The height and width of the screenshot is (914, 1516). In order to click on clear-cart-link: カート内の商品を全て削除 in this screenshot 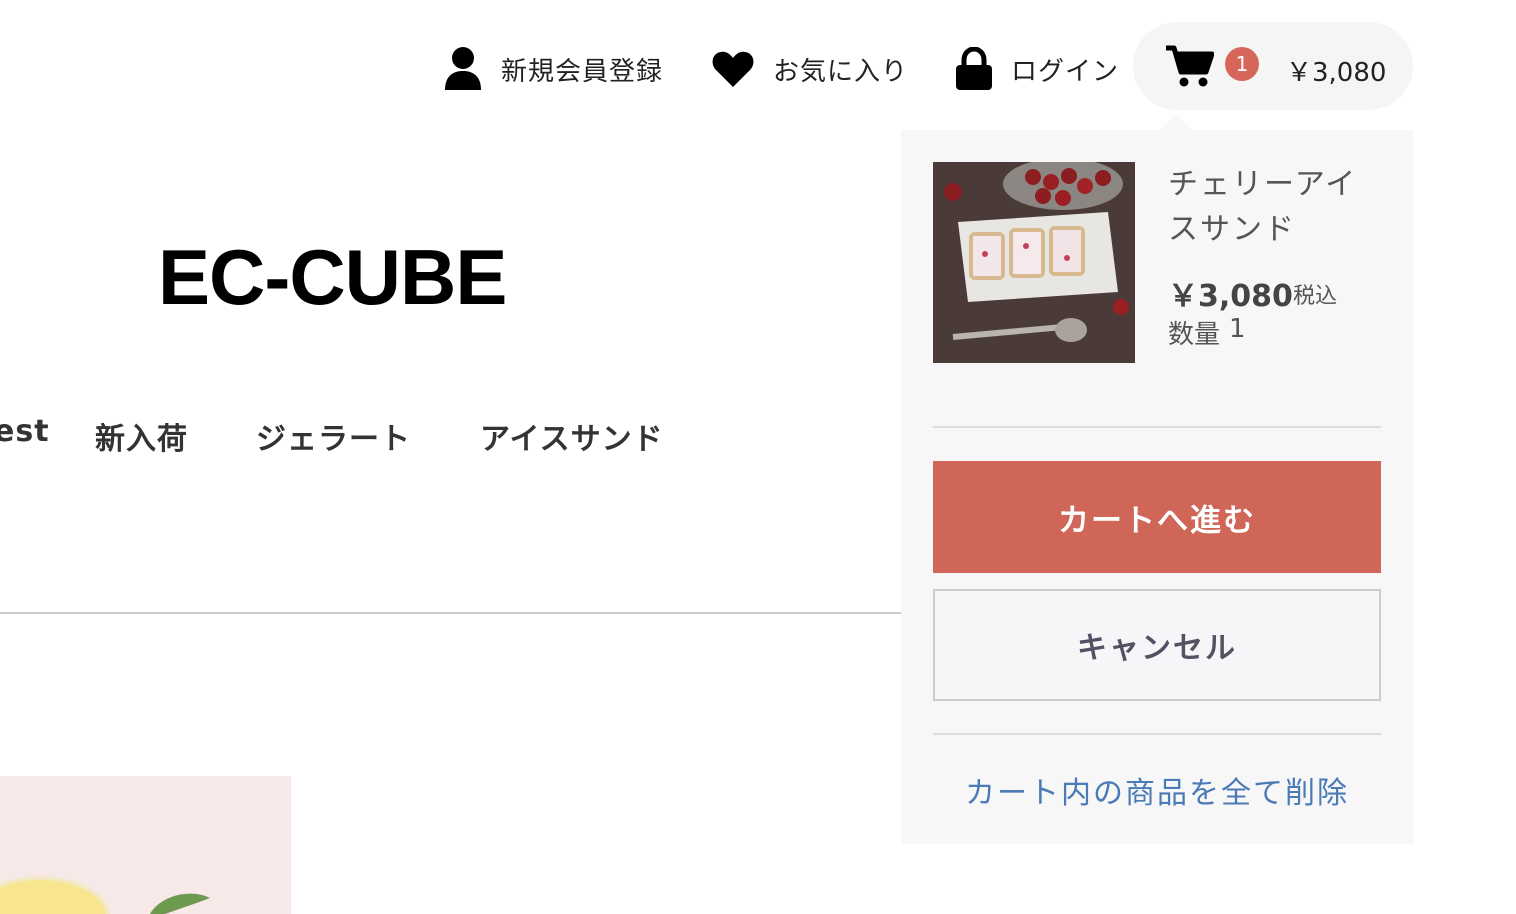, I will do `click(1157, 790)`.